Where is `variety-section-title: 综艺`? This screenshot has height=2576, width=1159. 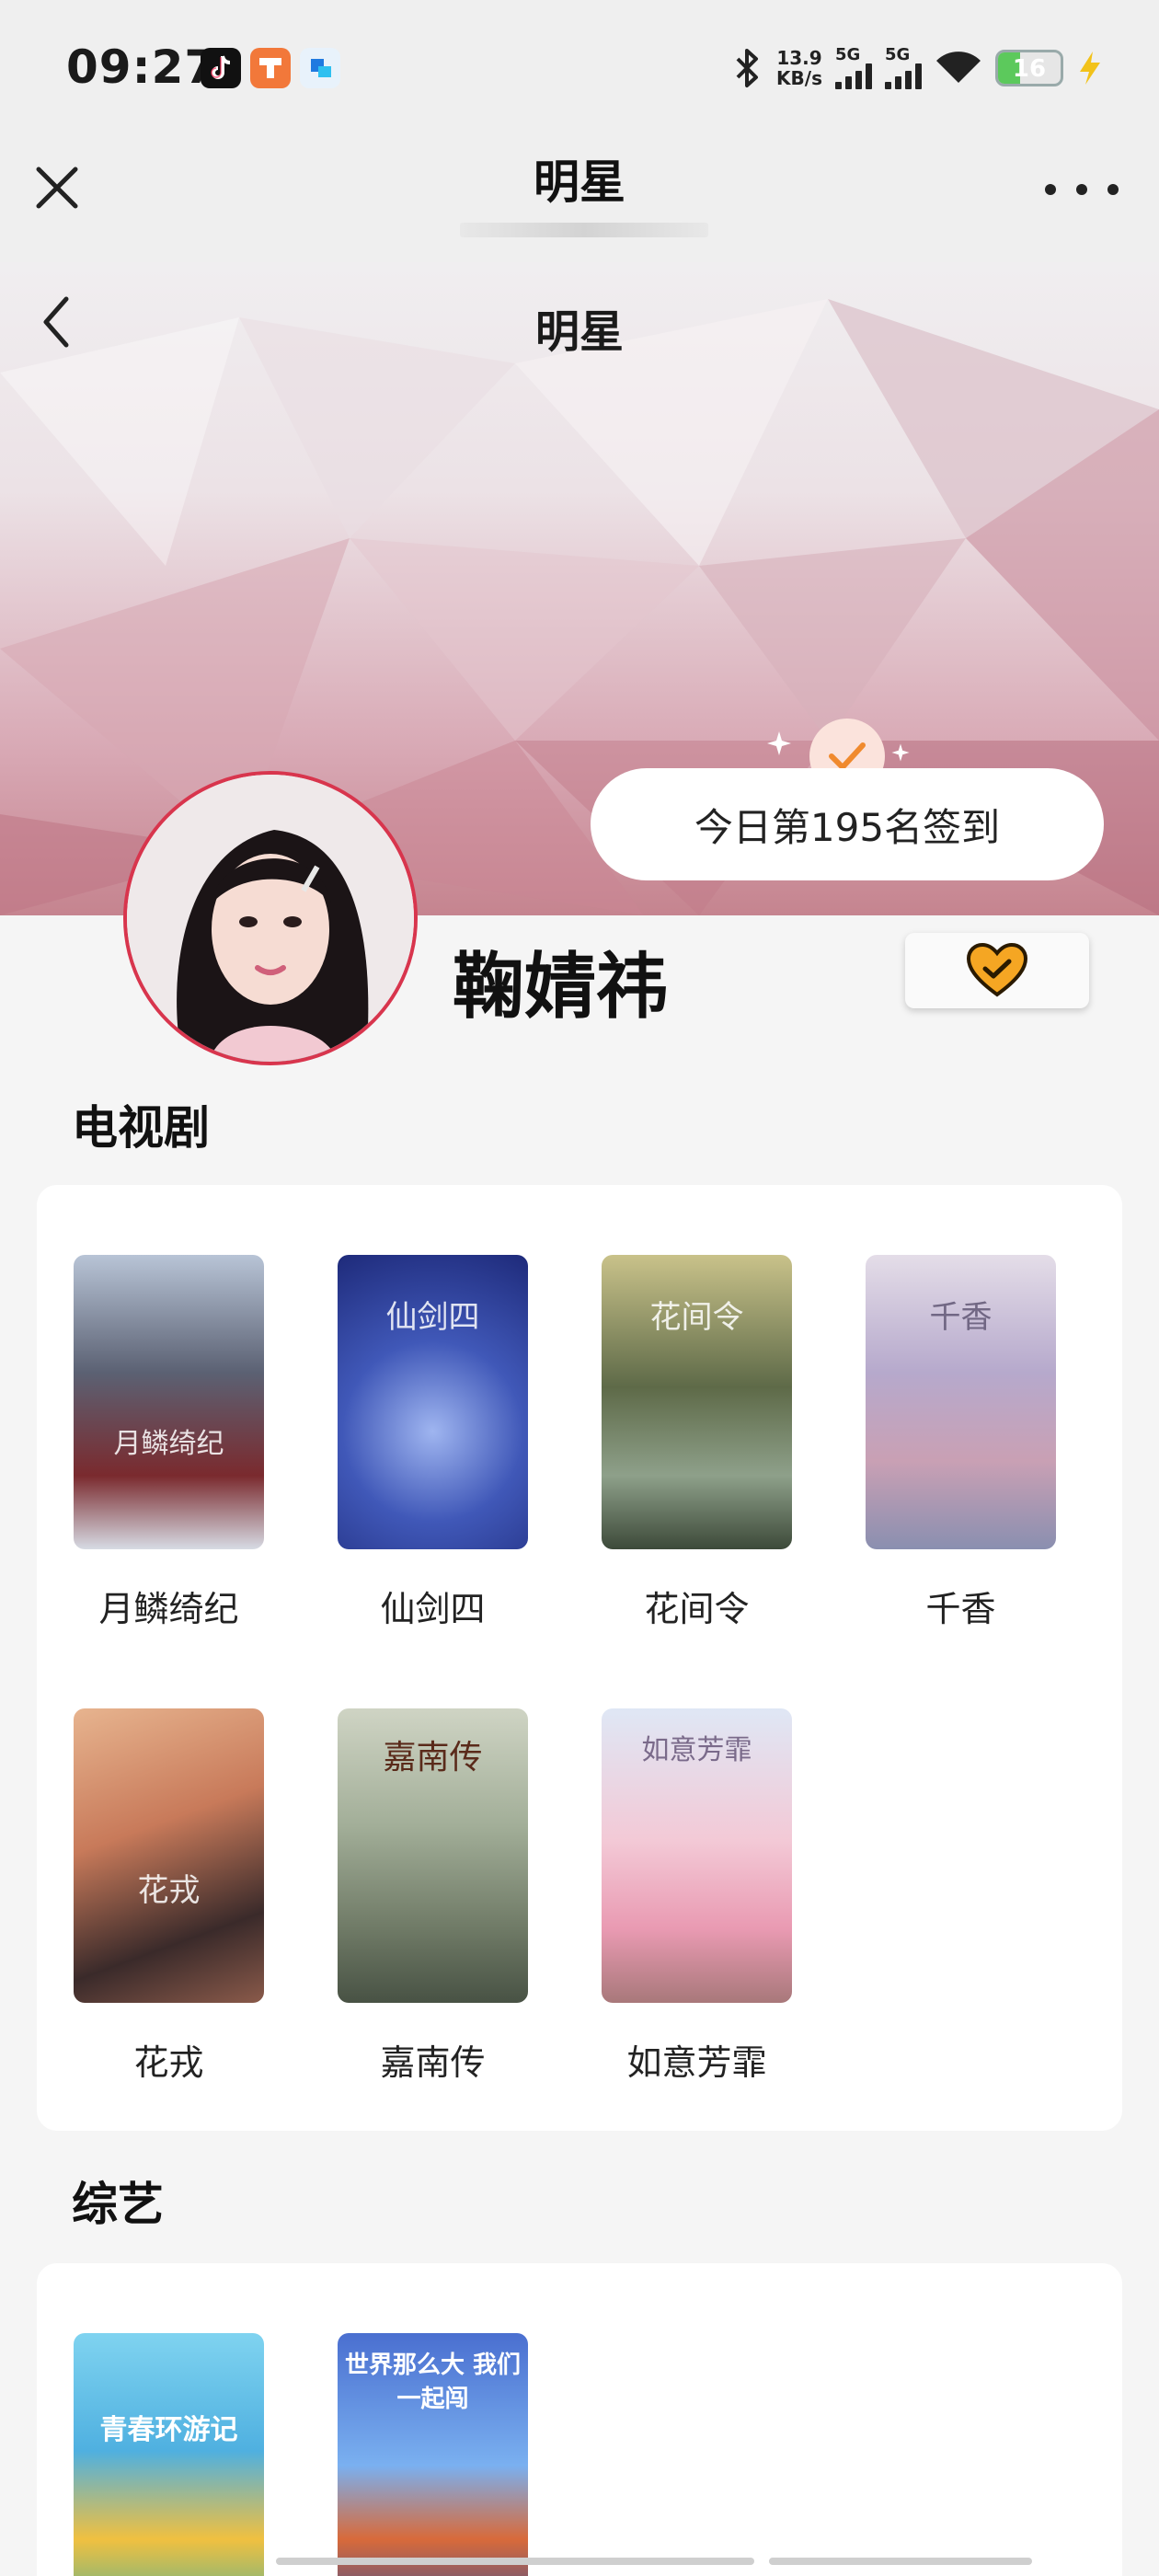
variety-section-title: 综艺 is located at coordinates (118, 2204).